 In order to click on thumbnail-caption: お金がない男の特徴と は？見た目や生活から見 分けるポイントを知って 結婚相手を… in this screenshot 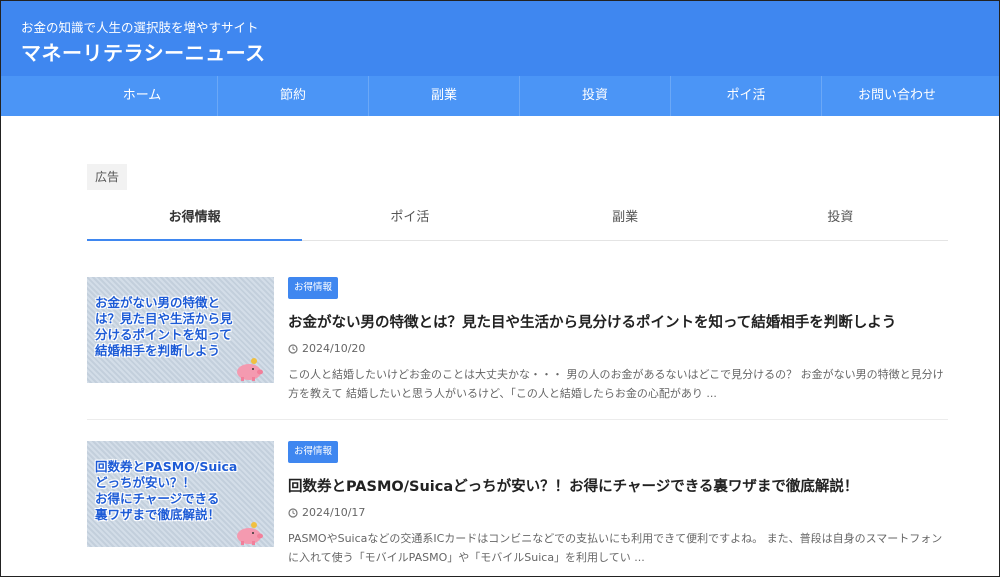, I will do `click(164, 326)`.